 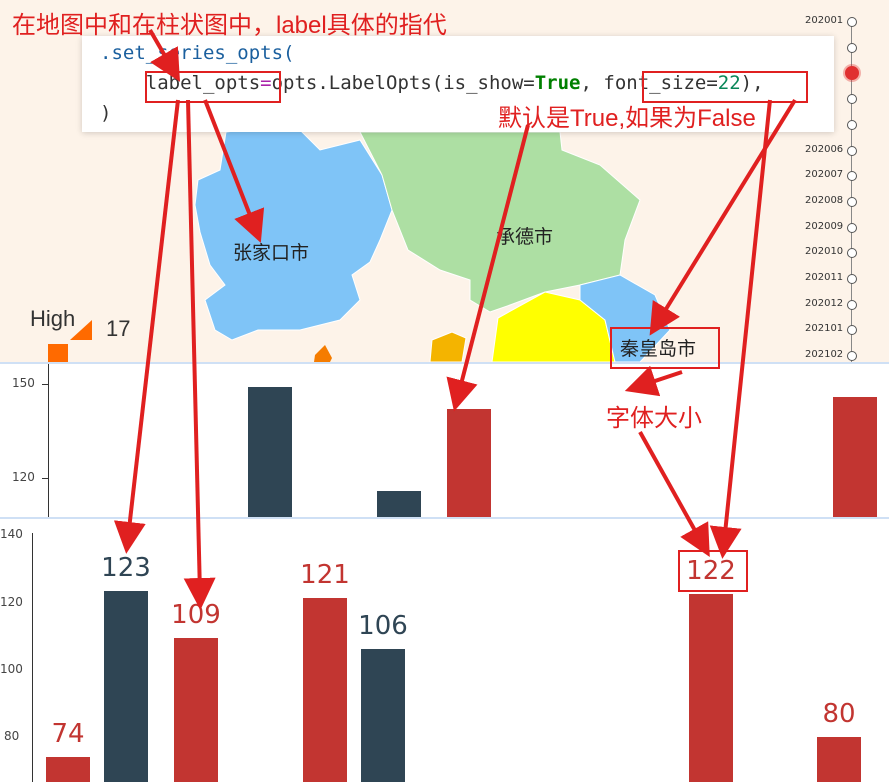 I want to click on timeline-item-label: 202008, so click(x=824, y=200).